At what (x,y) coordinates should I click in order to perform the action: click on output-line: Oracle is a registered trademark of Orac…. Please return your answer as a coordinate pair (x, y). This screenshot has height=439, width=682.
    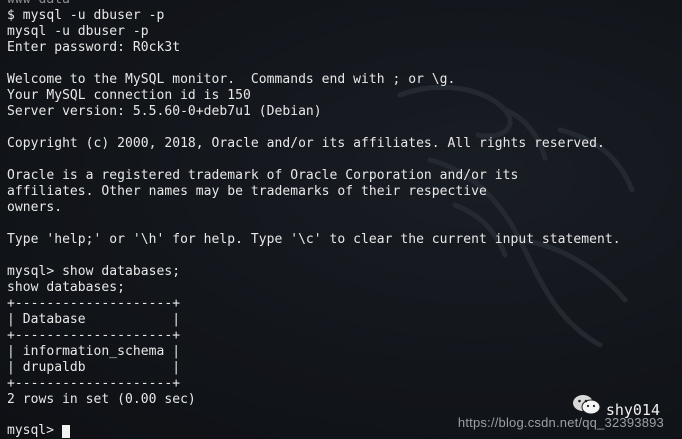
    Looking at the image, I should click on (263, 175).